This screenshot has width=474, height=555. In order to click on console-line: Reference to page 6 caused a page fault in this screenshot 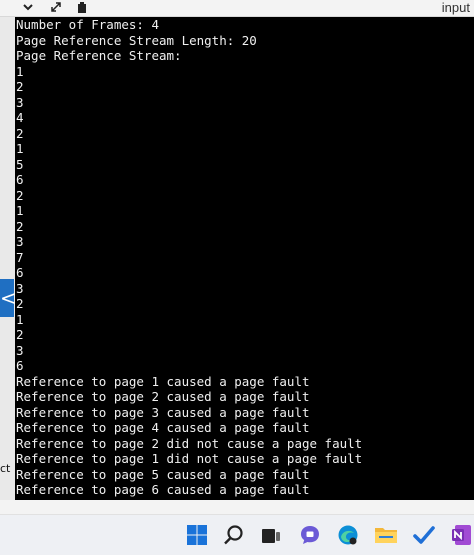, I will do `click(163, 489)`.